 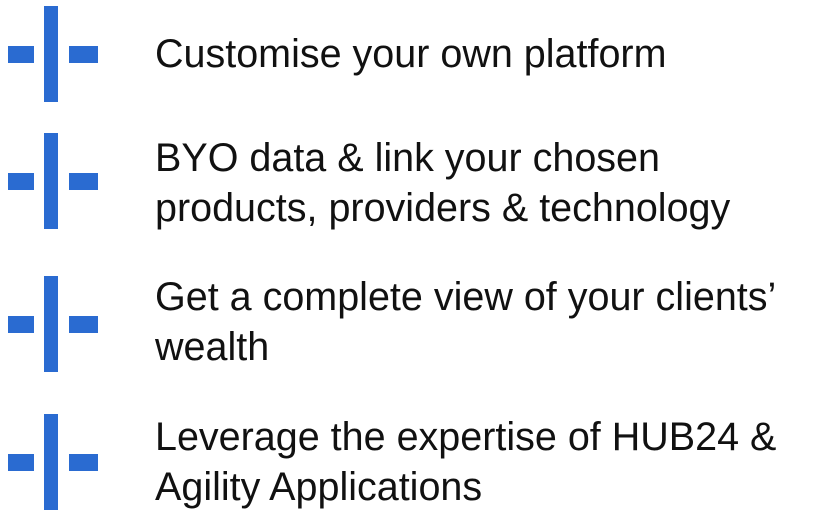 I want to click on feature-text-line: Customise your own platform, so click(x=411, y=54).